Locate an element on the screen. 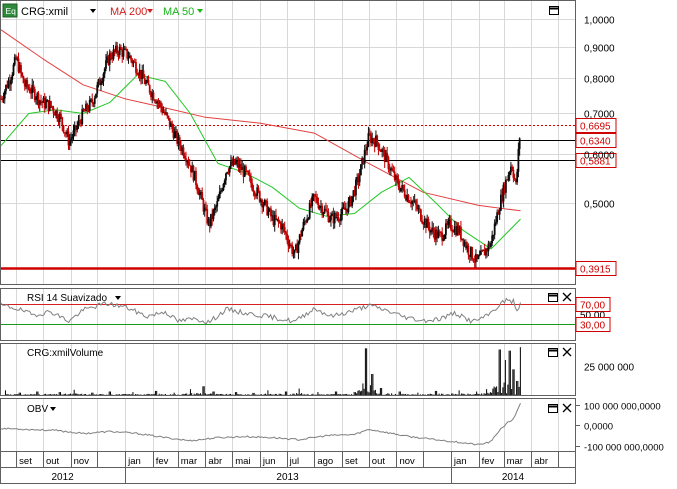  month-label: out is located at coordinates (379, 461).